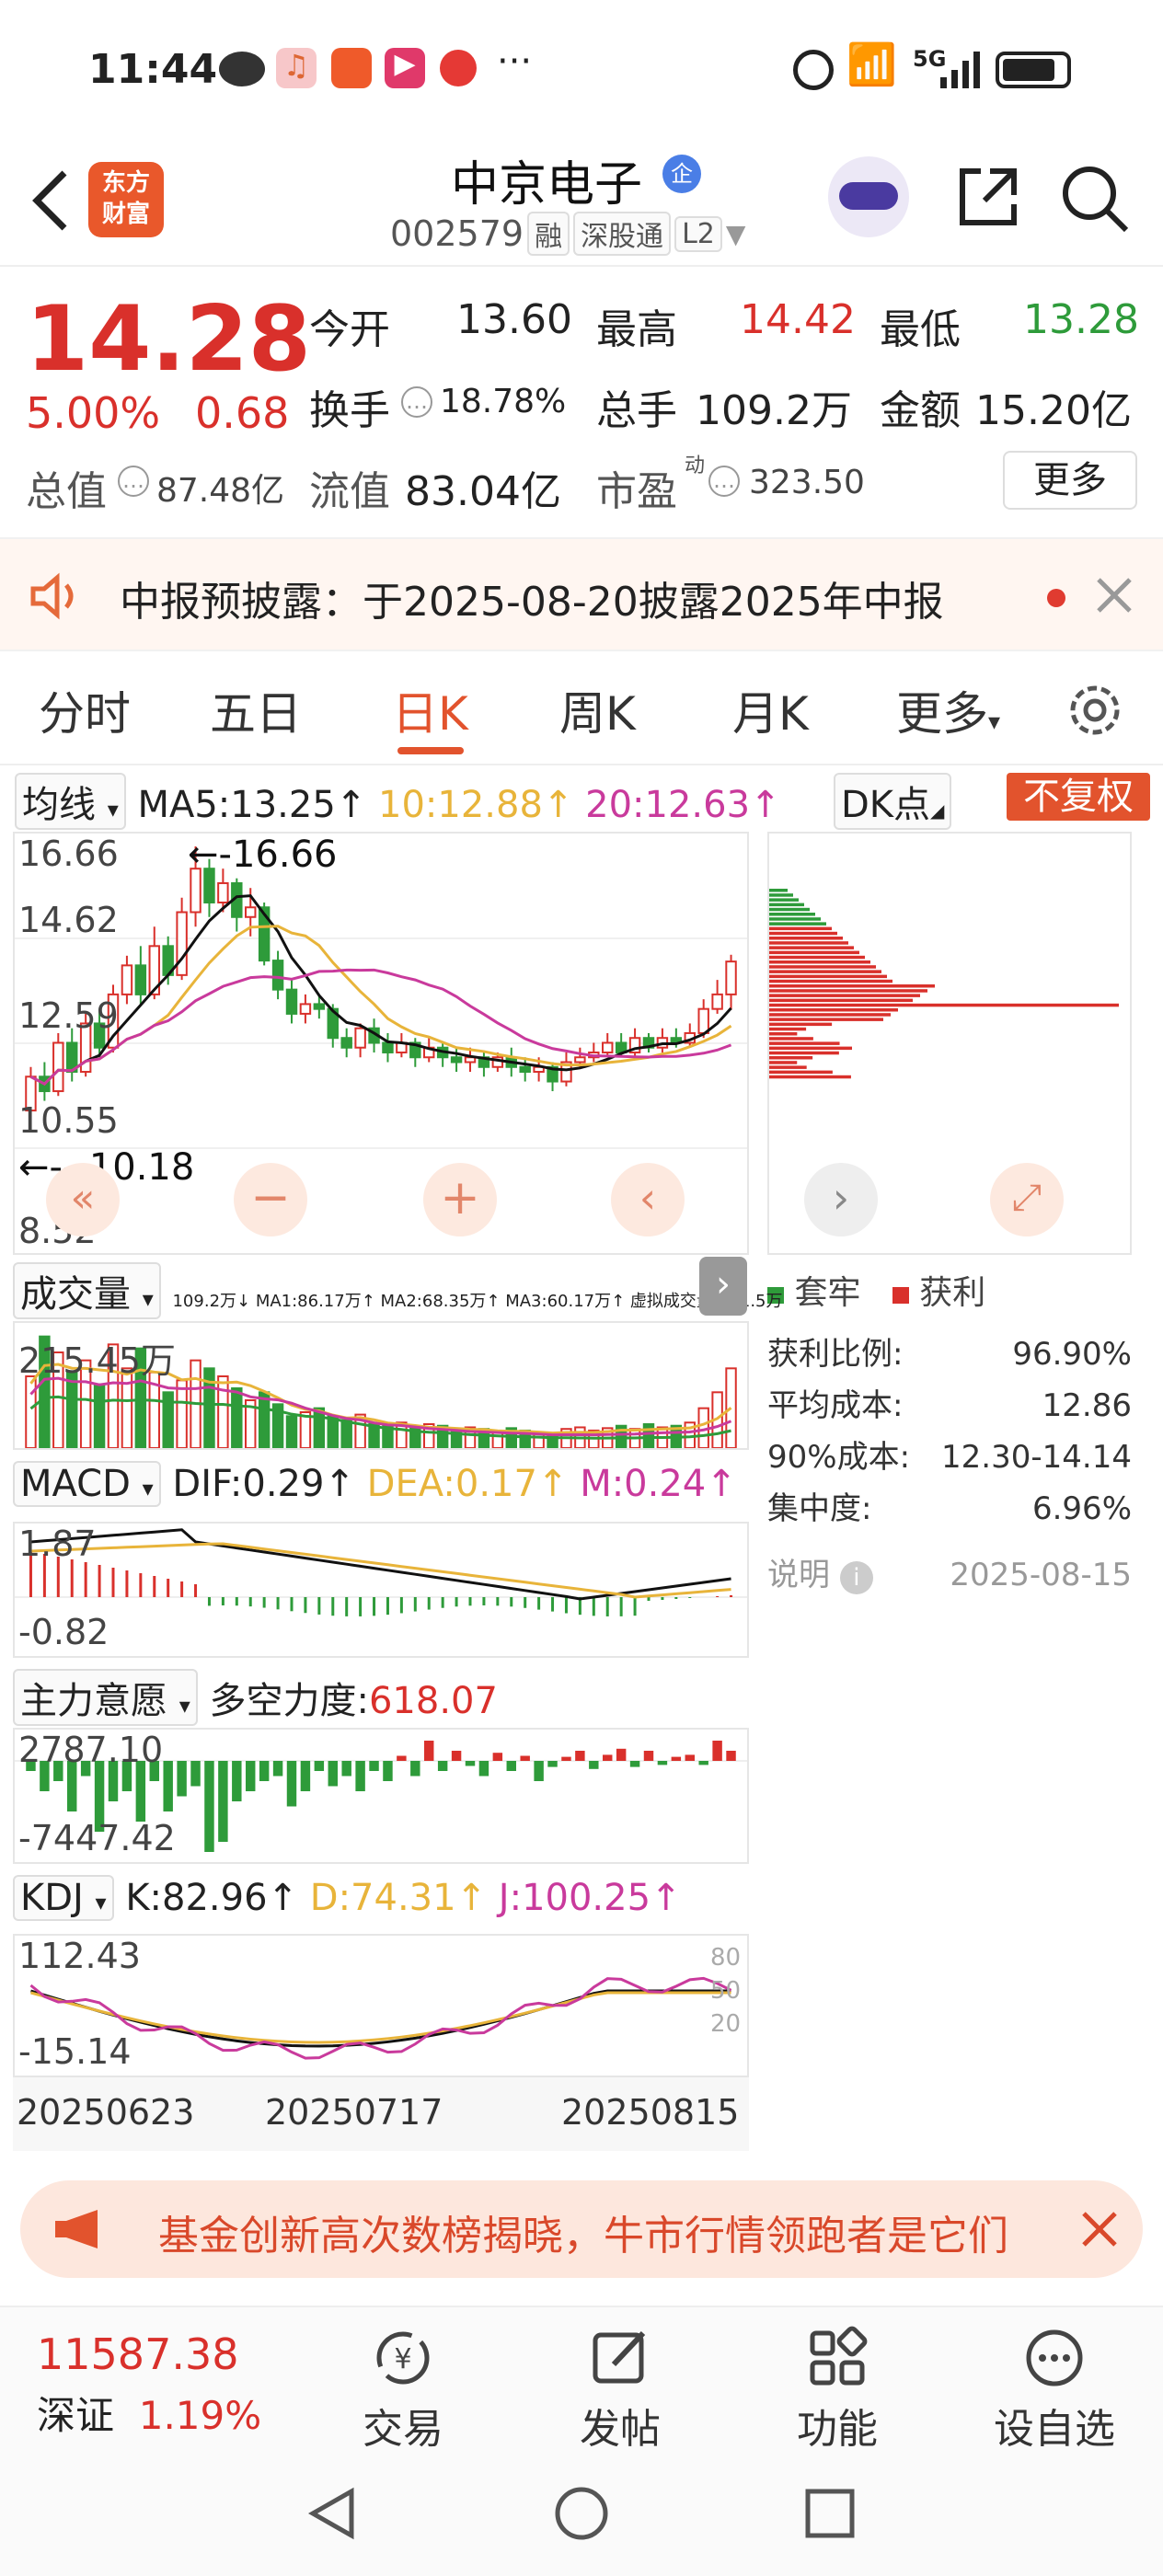 This screenshot has height=2576, width=1163. I want to click on chevron-down-icon: ▼, so click(736, 234).